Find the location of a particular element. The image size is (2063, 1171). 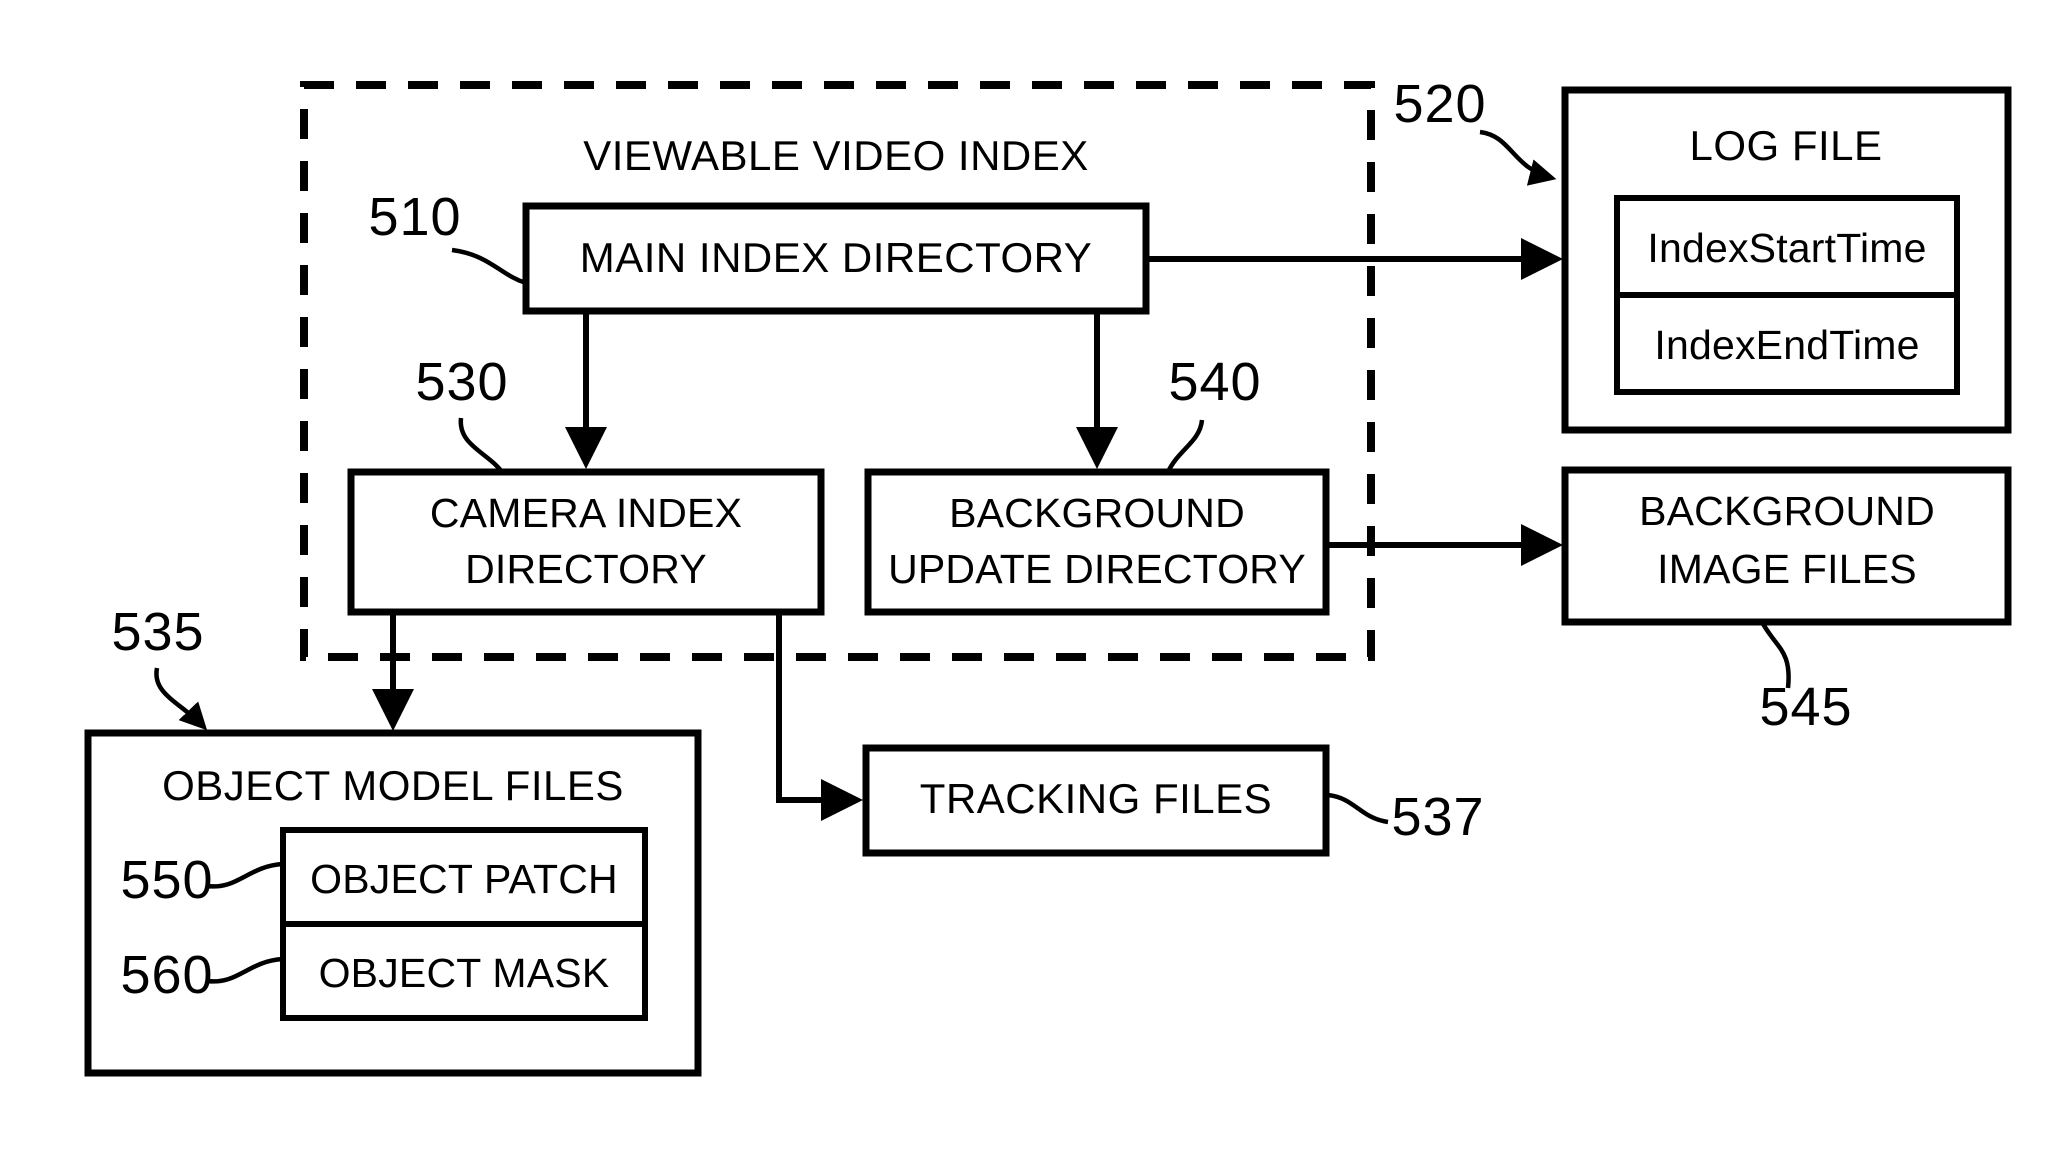

background-update-directory-label-line2: UPDATE DIRECTORY is located at coordinates (1097, 569).